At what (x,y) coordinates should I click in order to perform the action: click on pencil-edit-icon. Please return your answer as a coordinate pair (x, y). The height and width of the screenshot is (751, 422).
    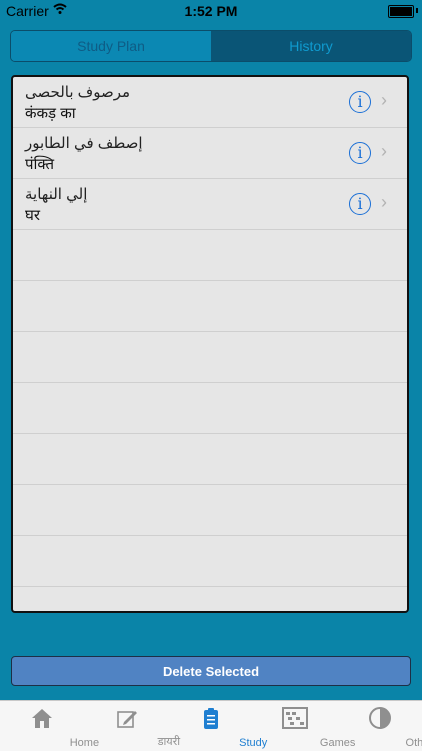
    Looking at the image, I should click on (126, 719).